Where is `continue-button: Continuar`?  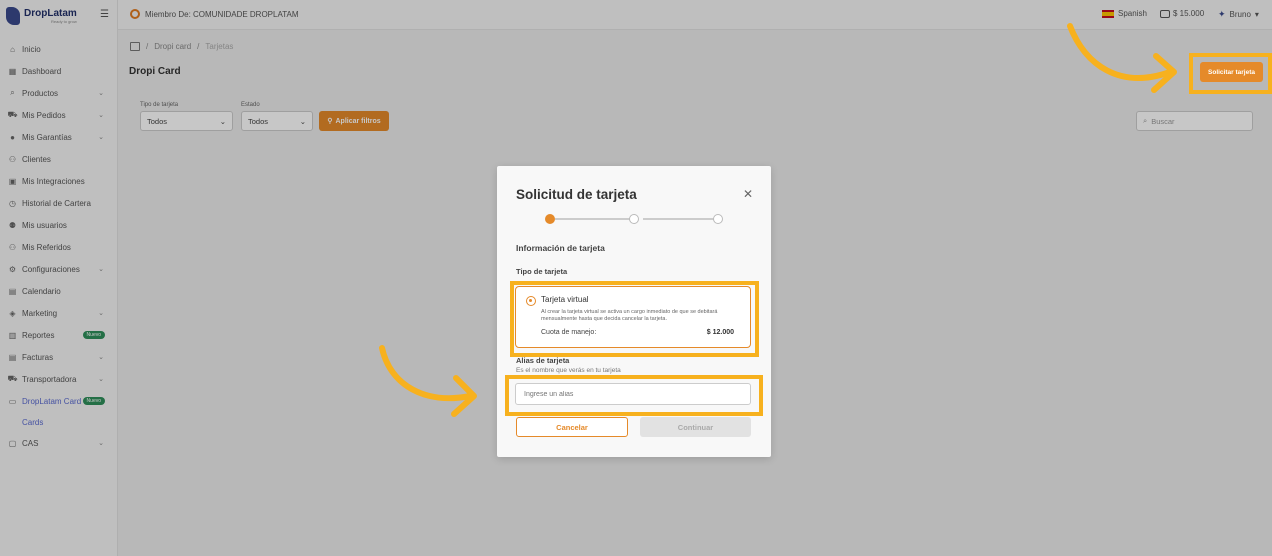
continue-button: Continuar is located at coordinates (695, 427).